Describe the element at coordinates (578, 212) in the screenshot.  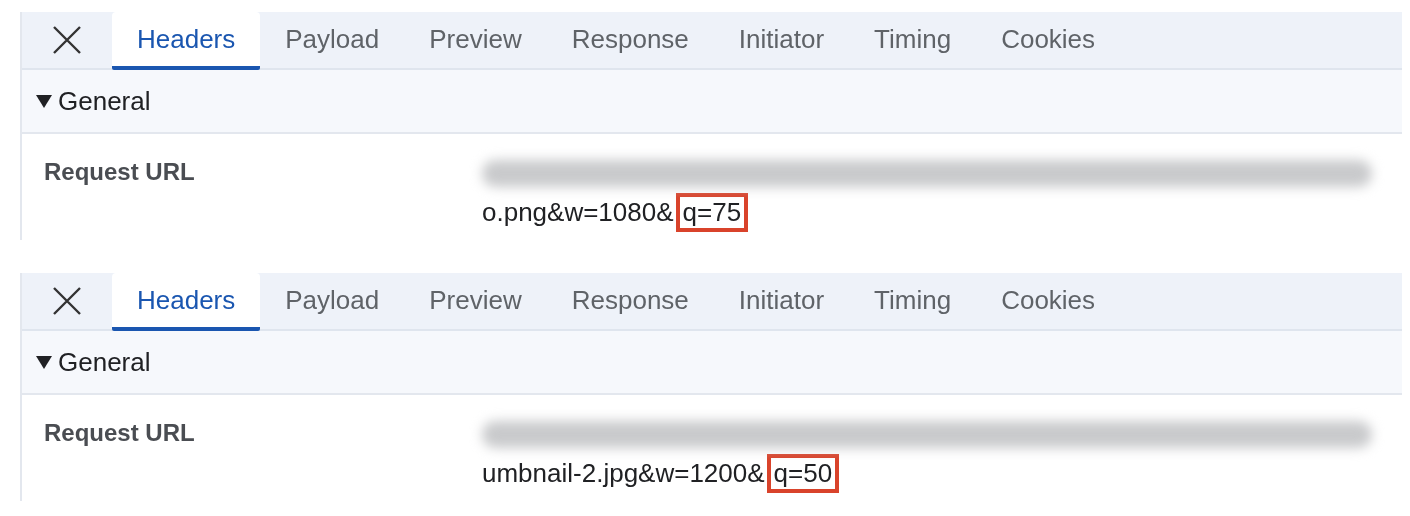
I see `url-text: o.png&w=1080&` at that location.